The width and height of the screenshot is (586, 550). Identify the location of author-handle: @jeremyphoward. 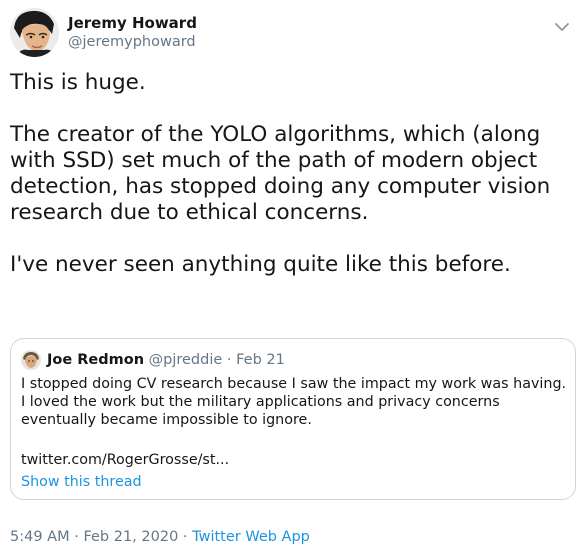
(132, 42).